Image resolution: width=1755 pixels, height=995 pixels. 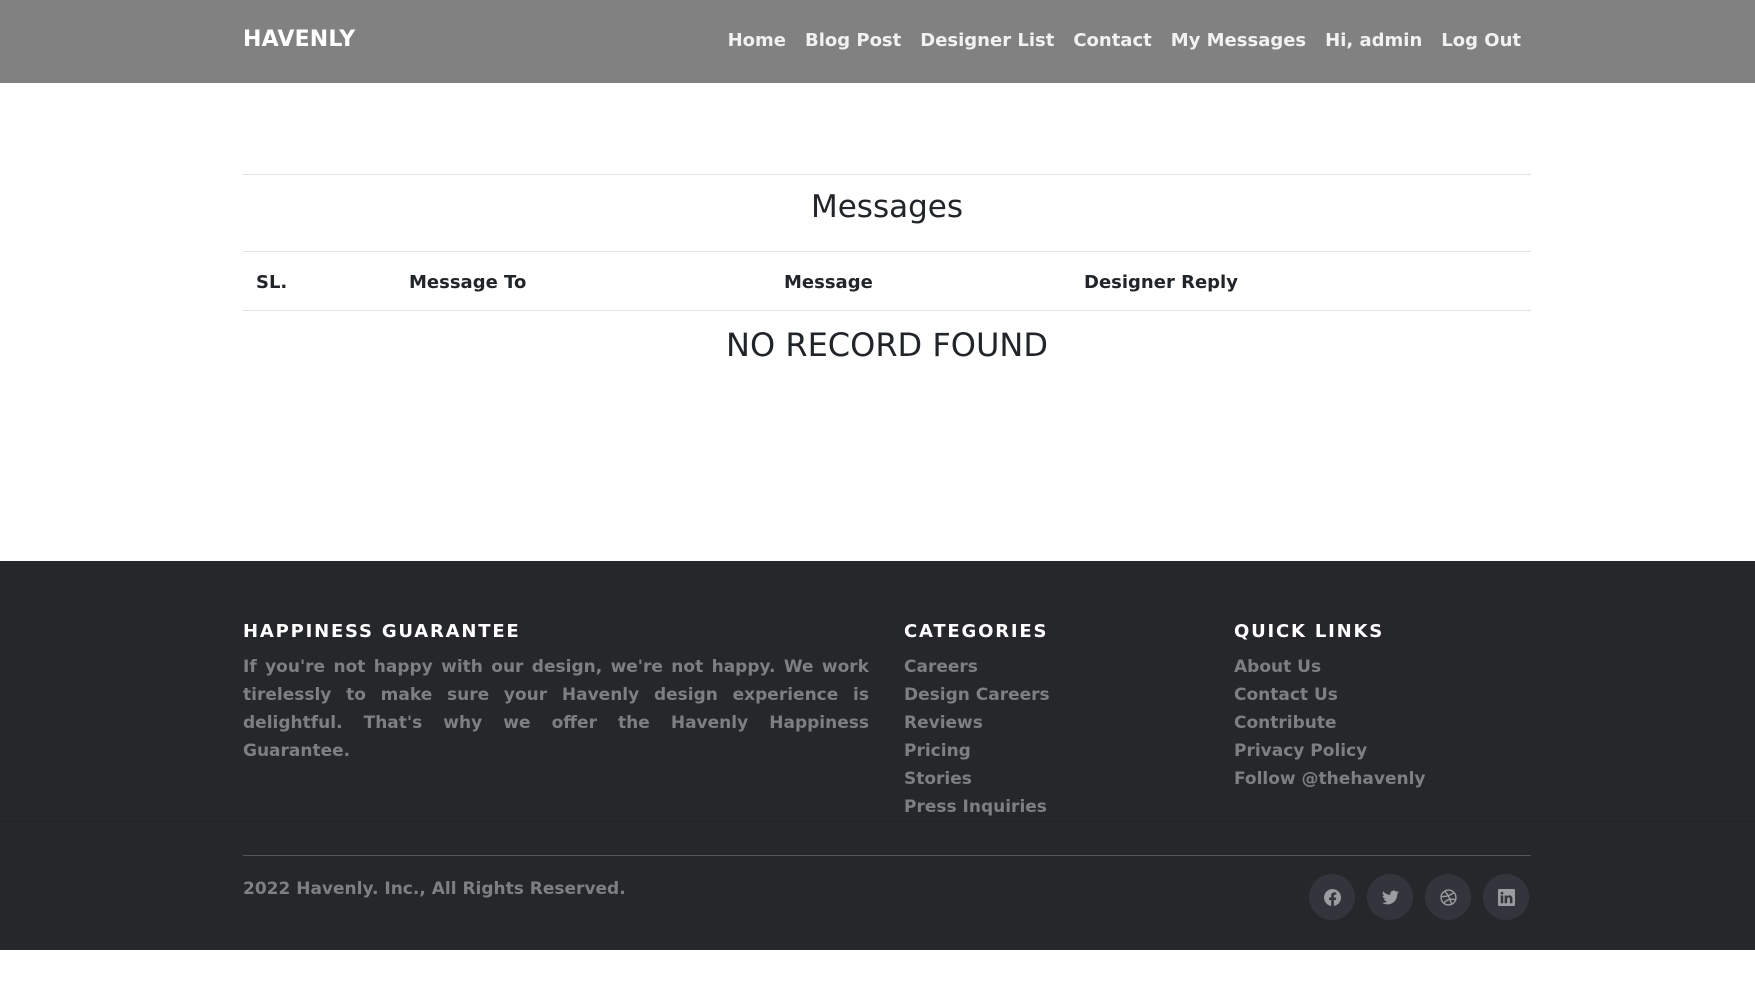 What do you see at coordinates (1373, 40) in the screenshot?
I see `nav-user-greeting: Hi, admin` at bounding box center [1373, 40].